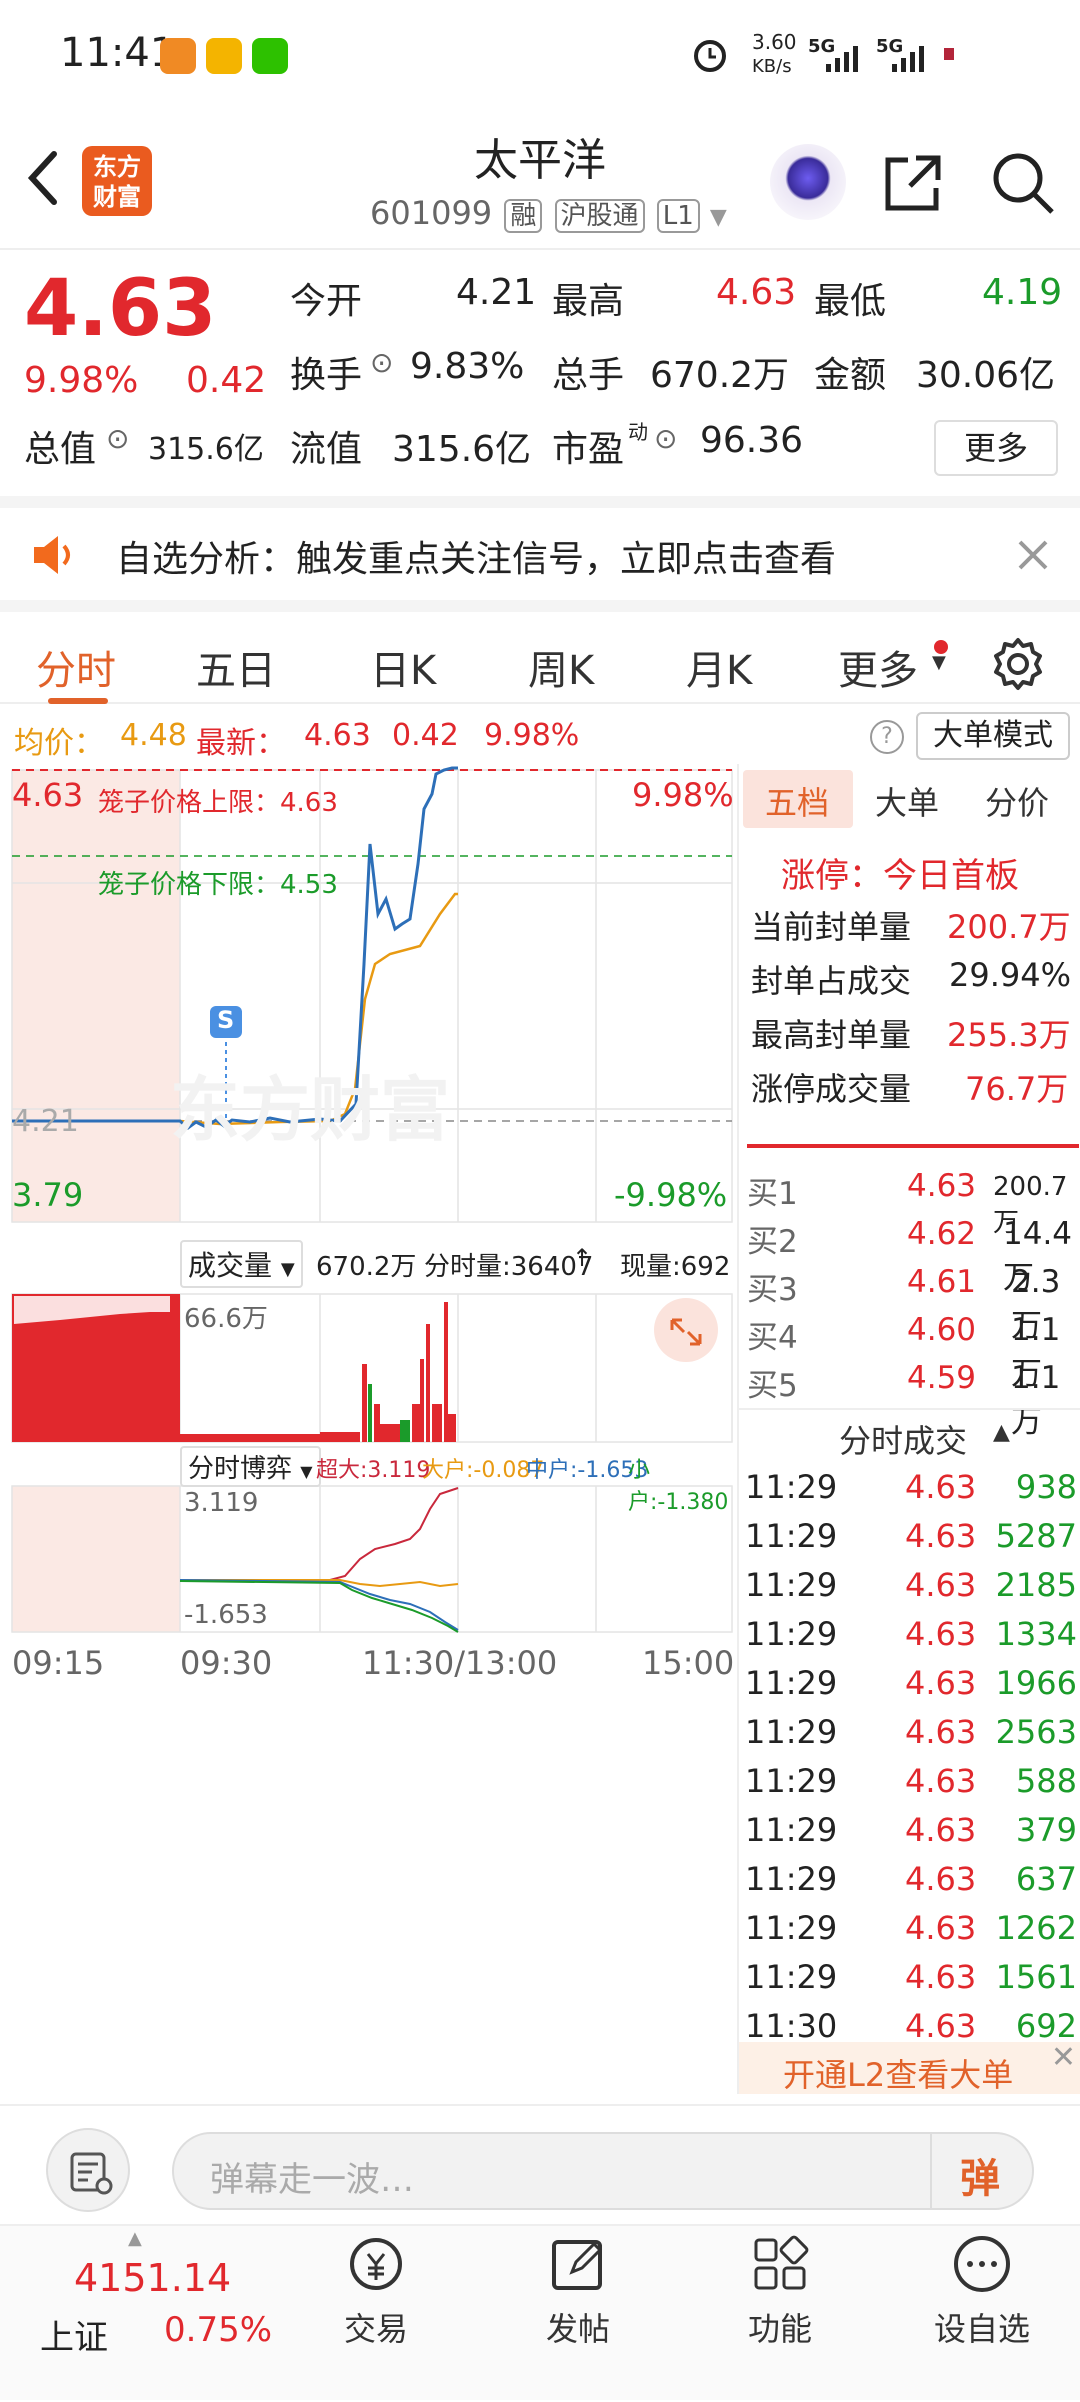  Describe the element at coordinates (509, 1267) in the screenshot. I see `volume-tick: 分时量:36407` at that location.